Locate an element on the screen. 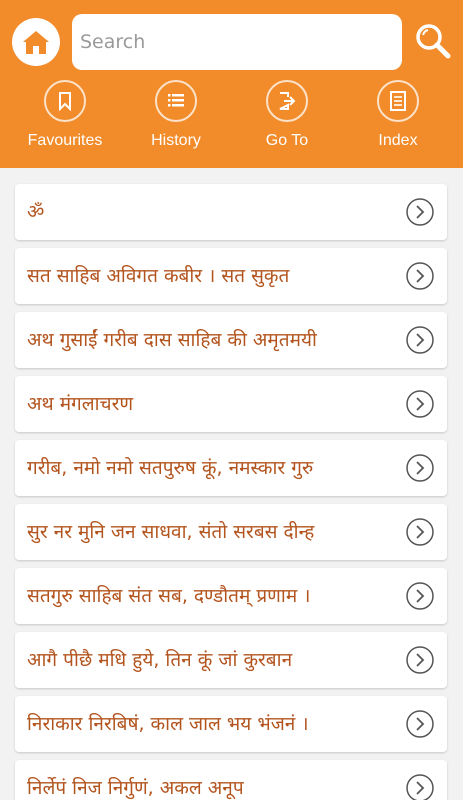 The image size is (463, 800). list-item: सुर नर मुनि जन साधवा, संतो सरबस दीन्ह is located at coordinates (231, 532).